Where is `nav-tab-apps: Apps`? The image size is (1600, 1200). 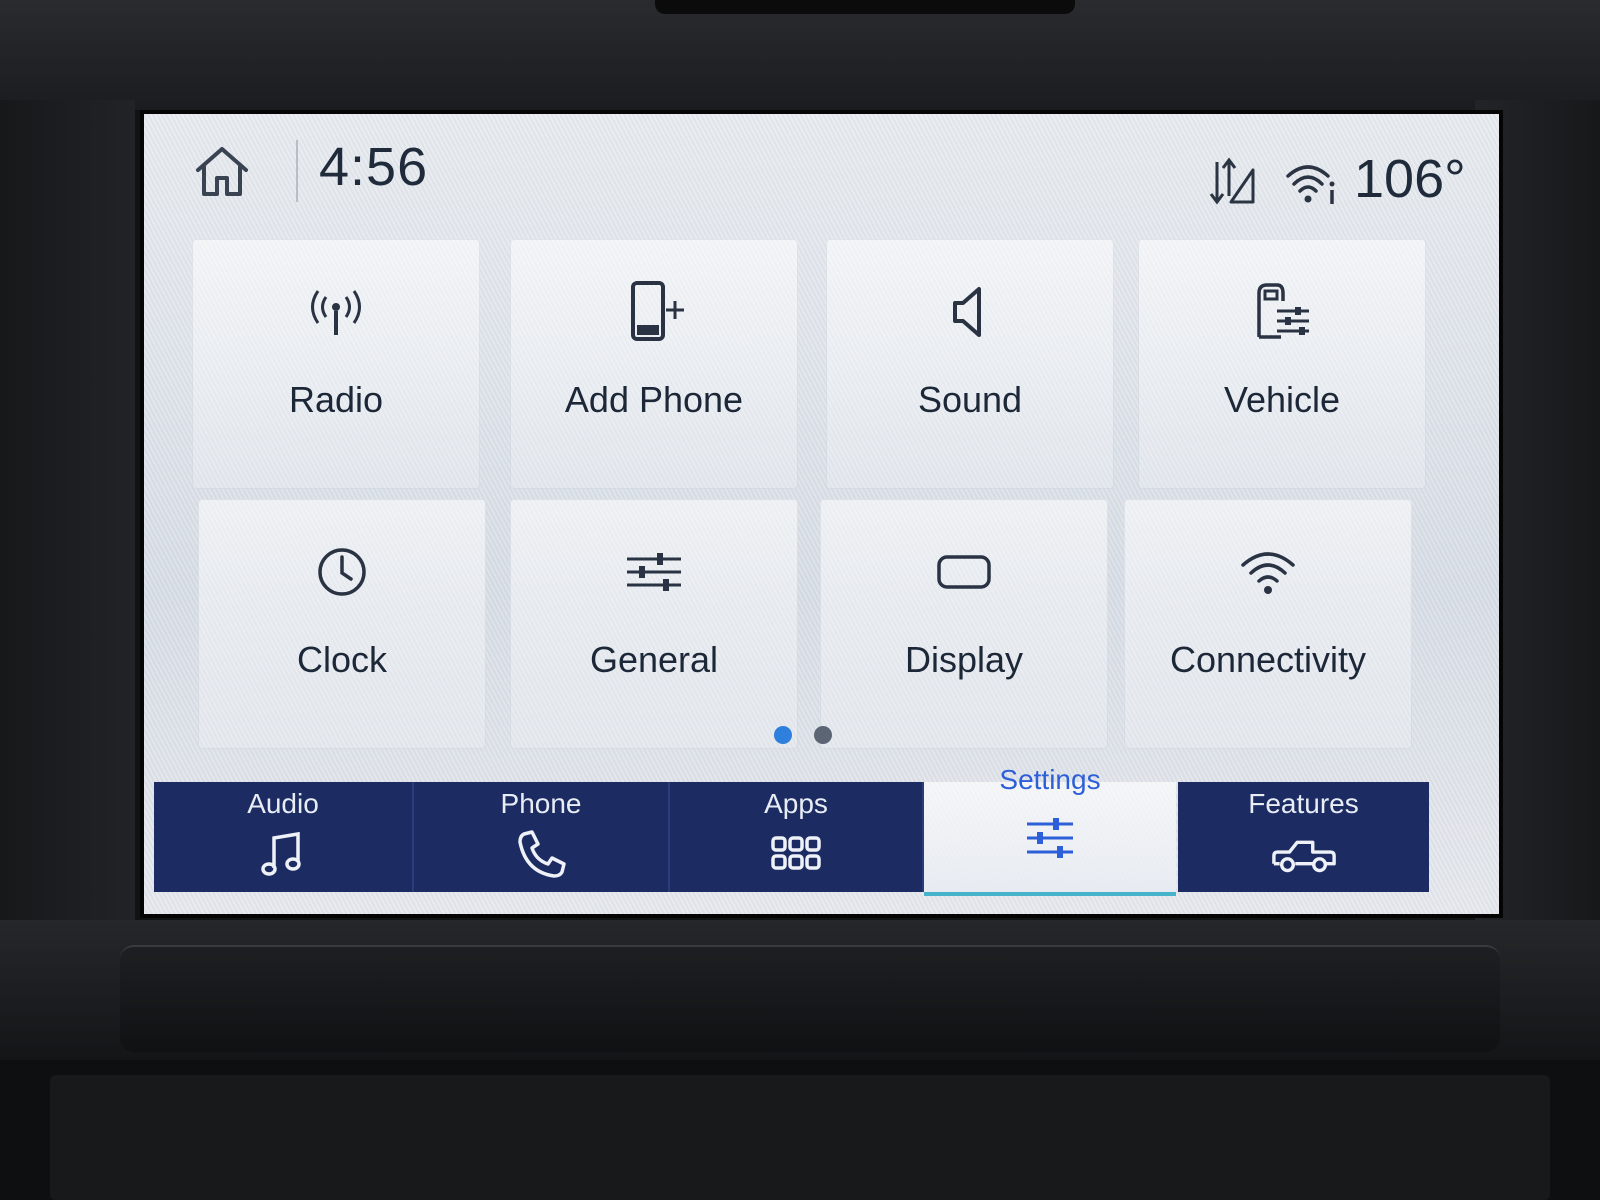
nav-tab-apps: Apps is located at coordinates (797, 837).